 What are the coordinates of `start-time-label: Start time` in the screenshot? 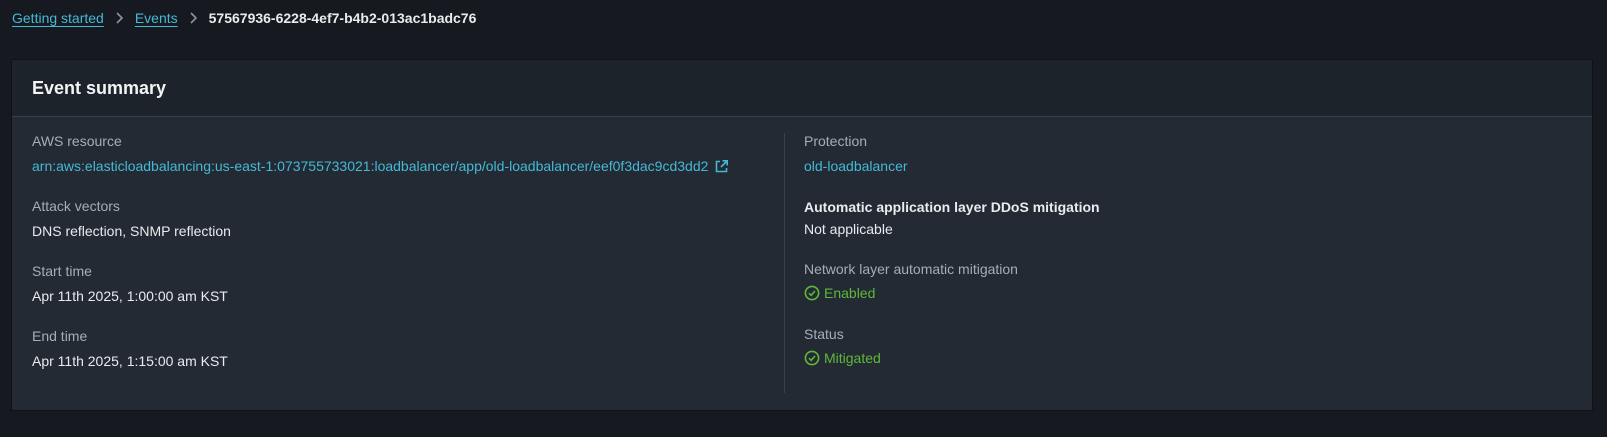 It's located at (62, 271).